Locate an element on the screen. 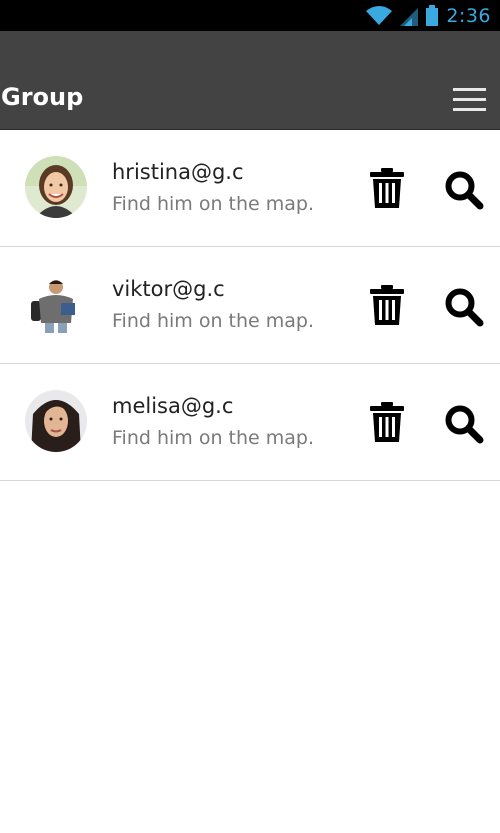  list-item: melisa@g.c Find him on the map. is located at coordinates (250, 422).